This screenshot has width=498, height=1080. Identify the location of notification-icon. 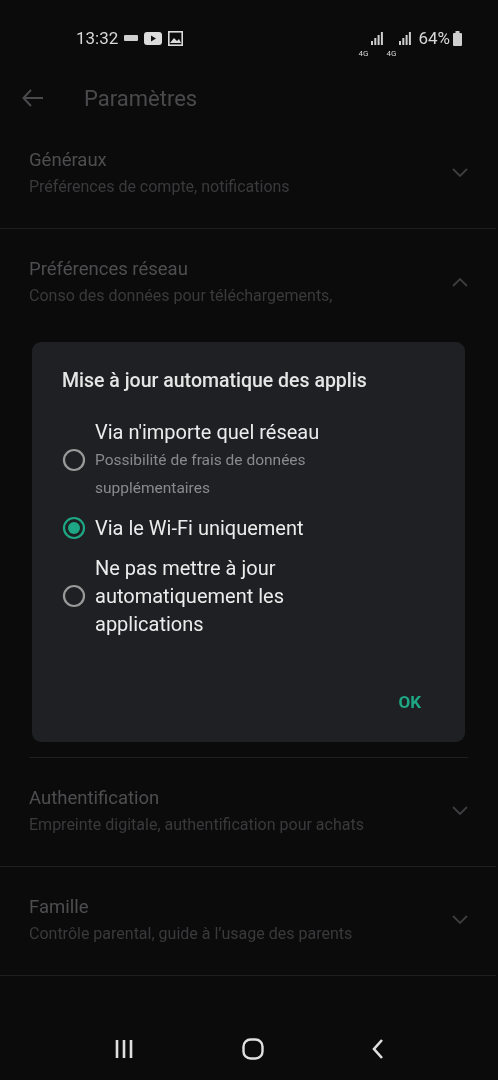
(131, 38).